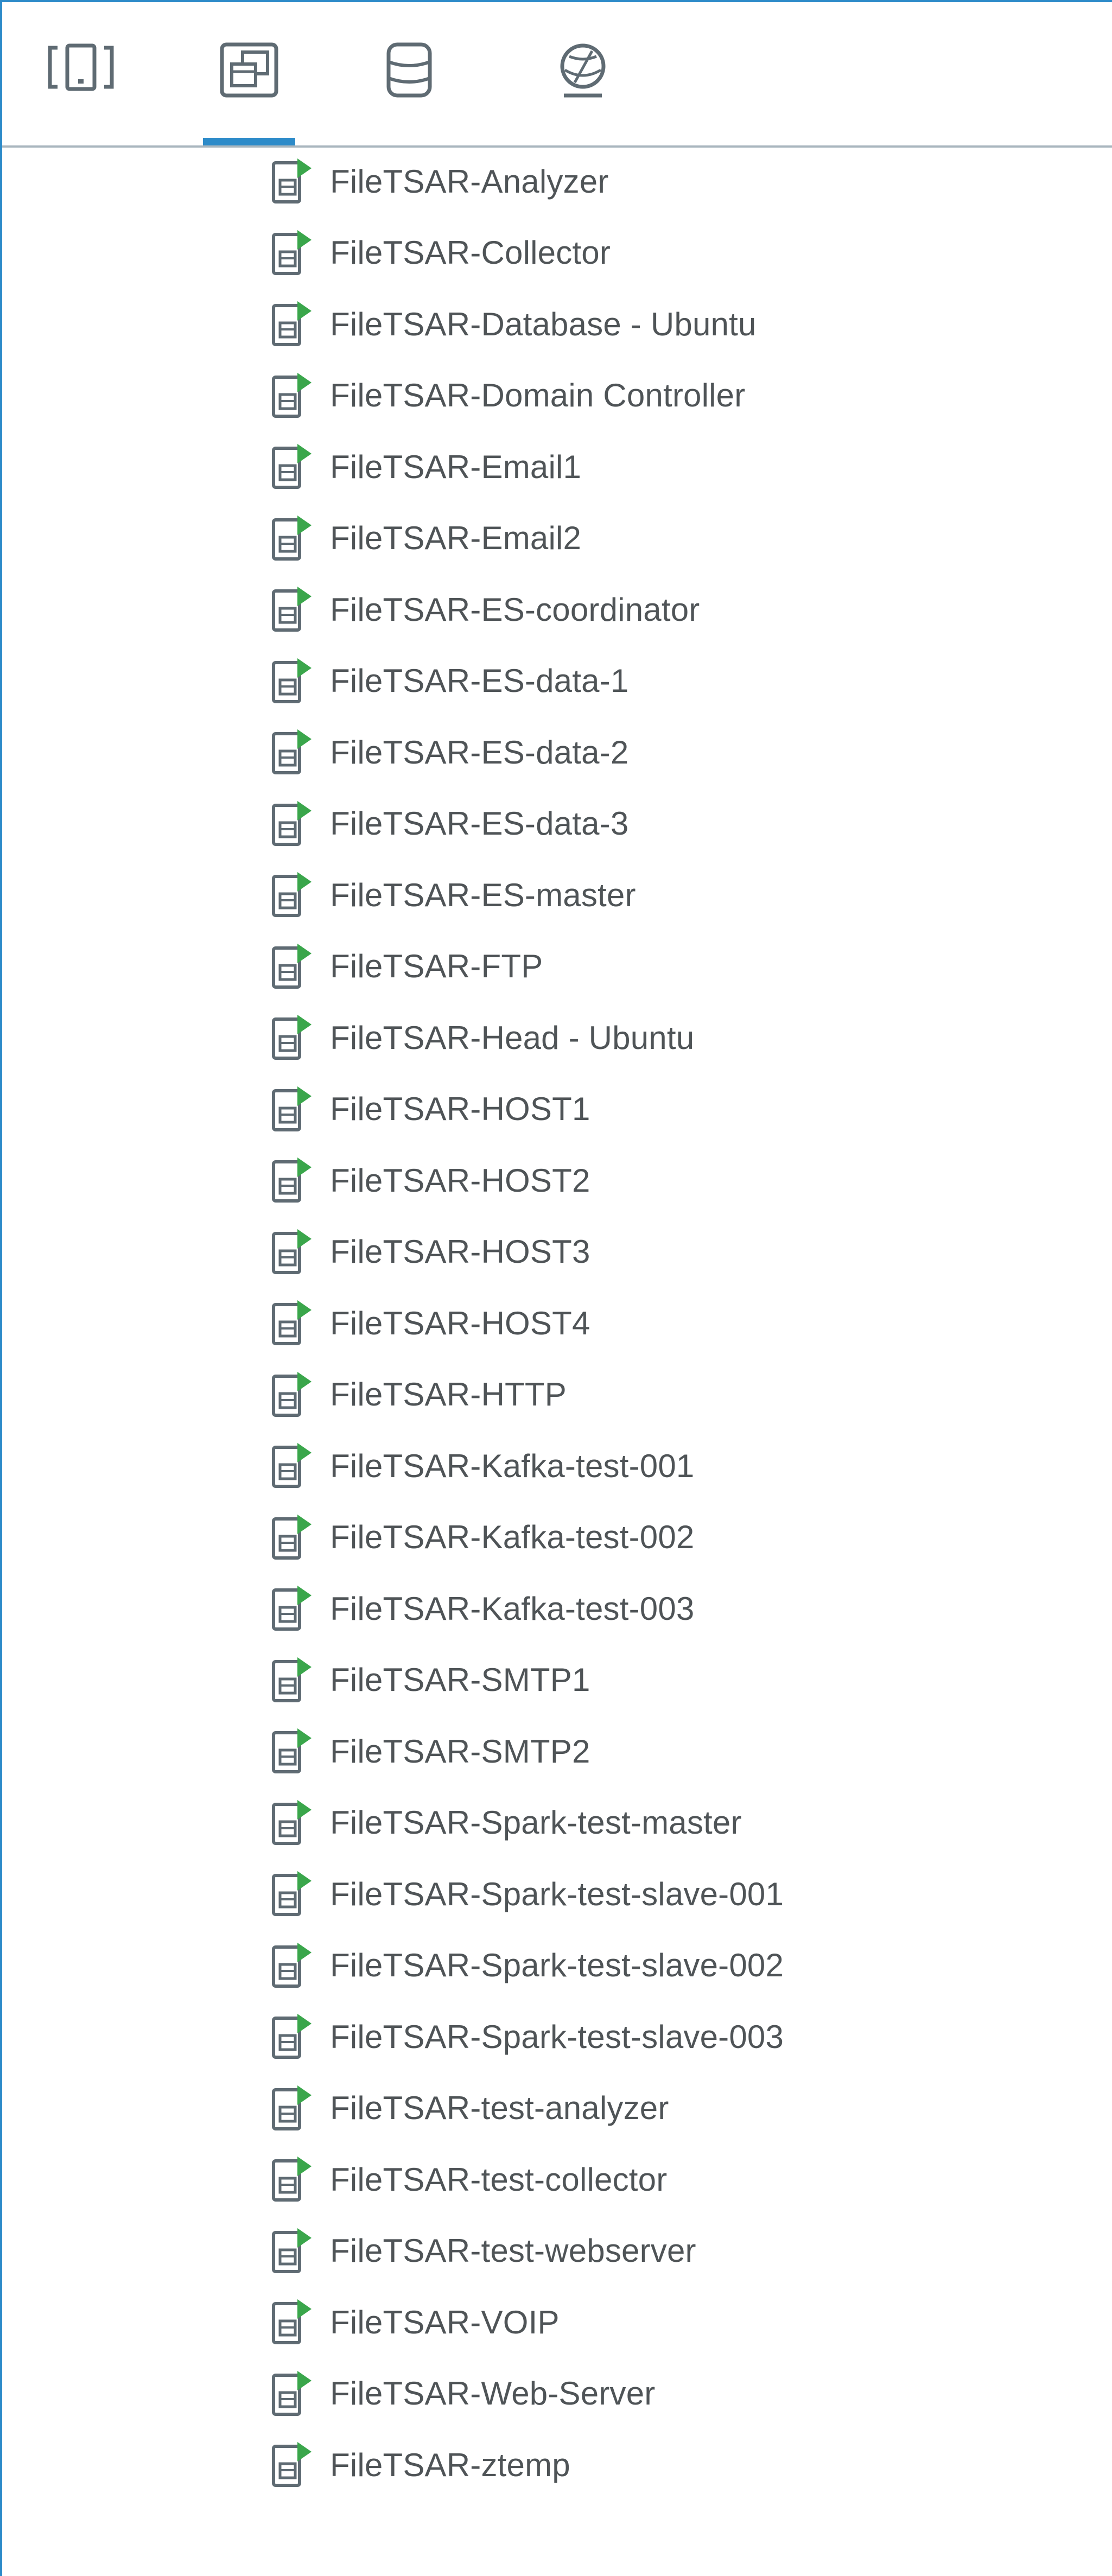 This screenshot has width=1112, height=2576. What do you see at coordinates (460, 1181) in the screenshot?
I see `vm-label: FileTSAR-HOST2` at bounding box center [460, 1181].